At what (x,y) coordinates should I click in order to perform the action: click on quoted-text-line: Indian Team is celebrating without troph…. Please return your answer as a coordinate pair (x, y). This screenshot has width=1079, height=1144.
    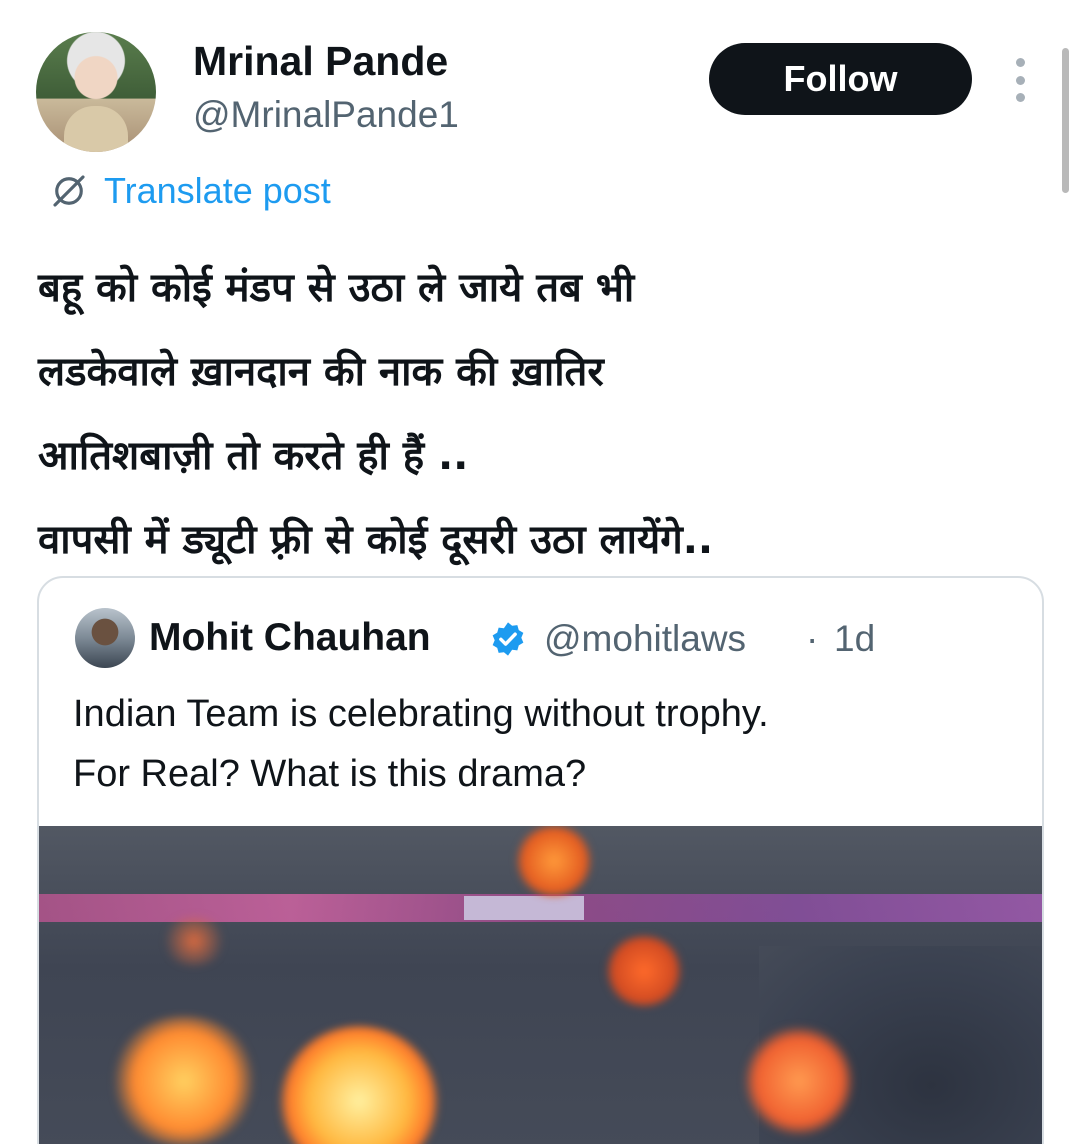
    Looking at the image, I should click on (421, 714).